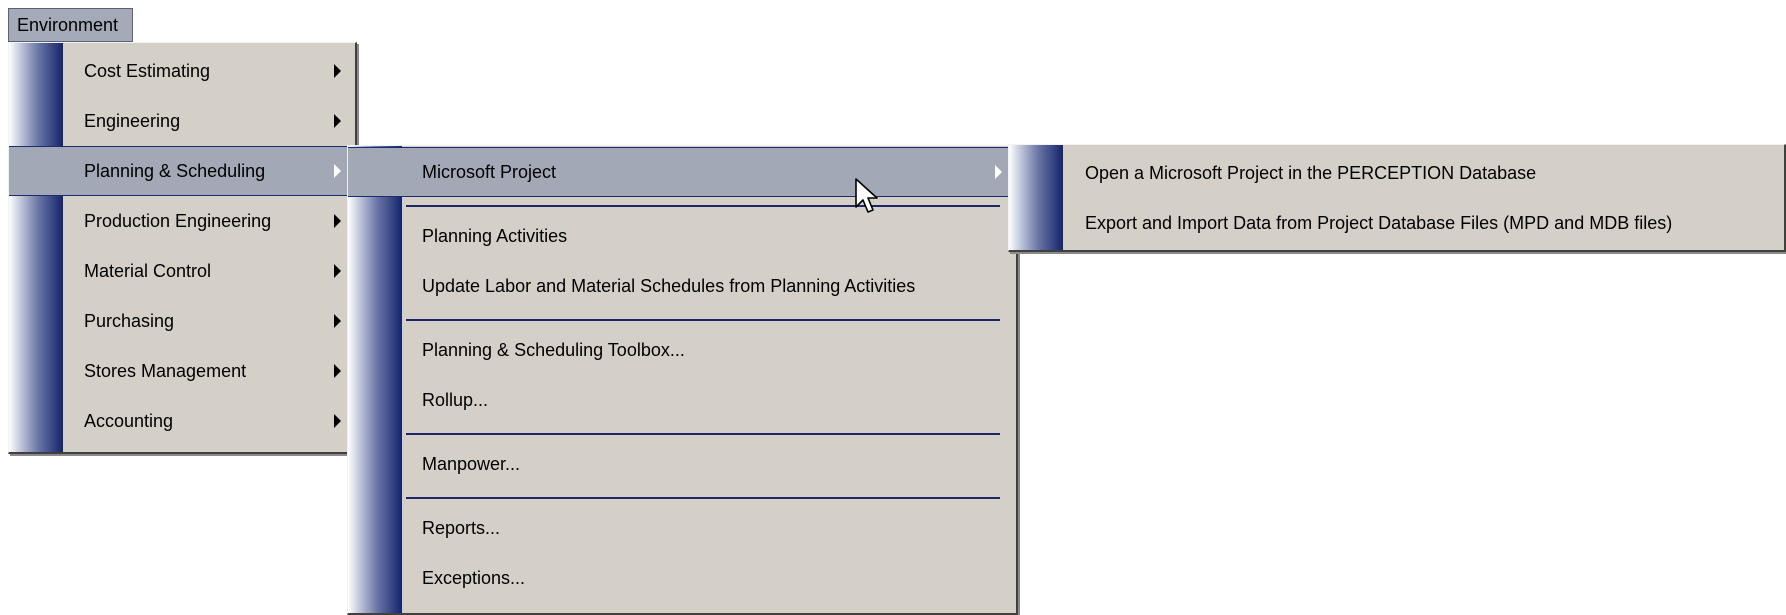 Image resolution: width=1786 pixels, height=615 pixels. What do you see at coordinates (489, 171) in the screenshot?
I see `menu-item-label: Microsoft Project` at bounding box center [489, 171].